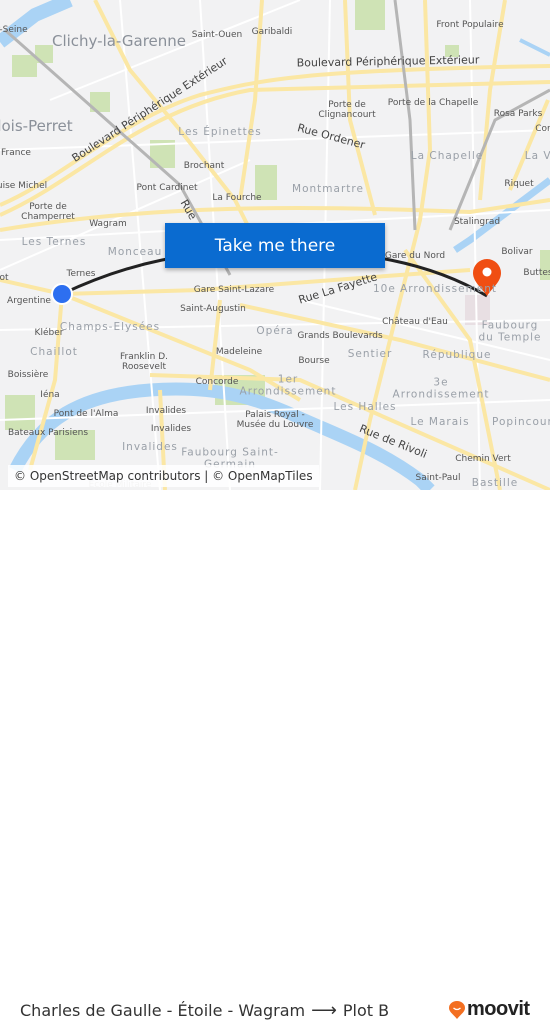  I want to click on map-label: Argentine, so click(29, 301).